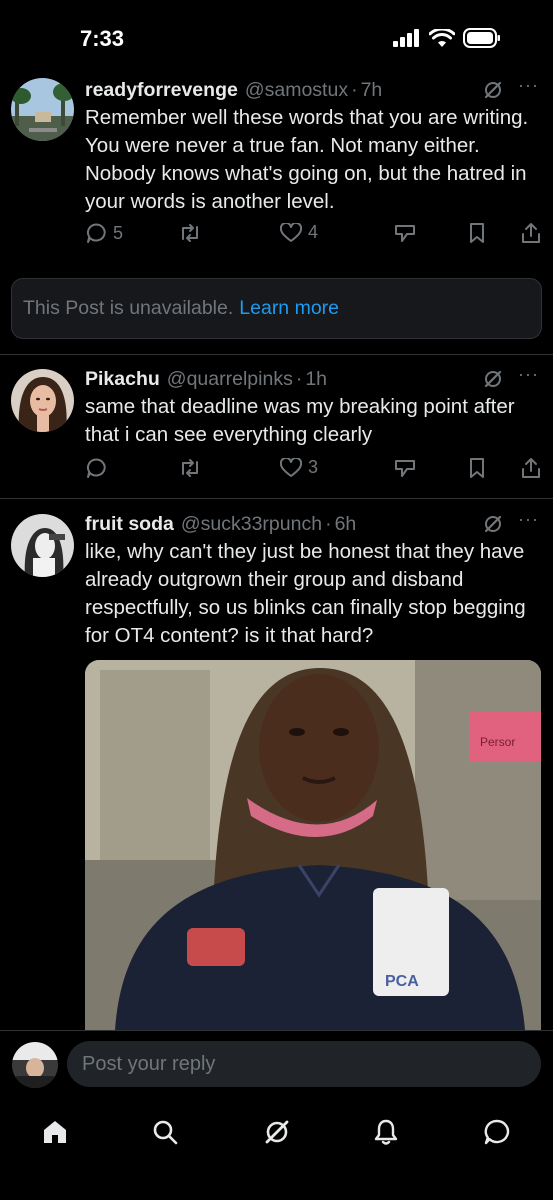 This screenshot has height=1200, width=553. I want to click on reply-button, so click(99, 468).